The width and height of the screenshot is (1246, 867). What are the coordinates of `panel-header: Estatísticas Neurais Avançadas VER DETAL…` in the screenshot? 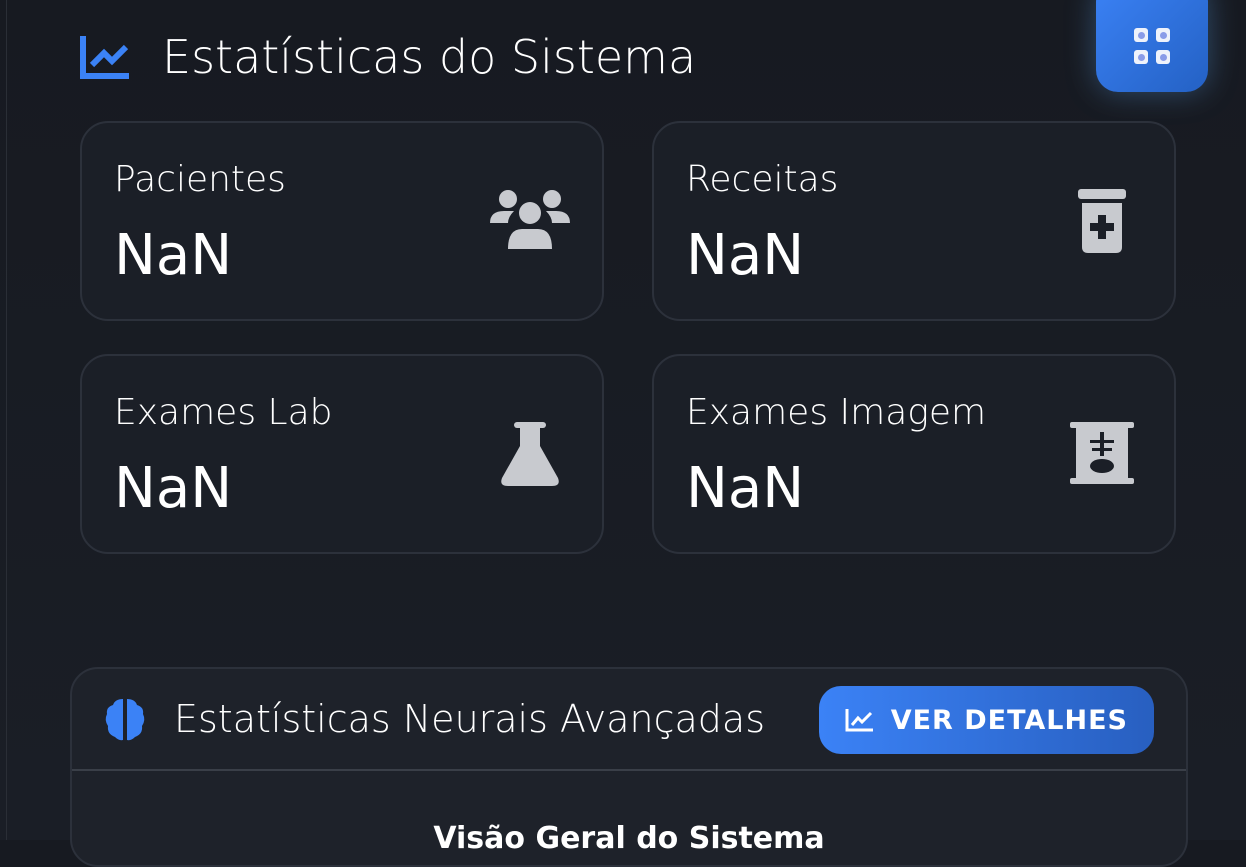 It's located at (629, 720).